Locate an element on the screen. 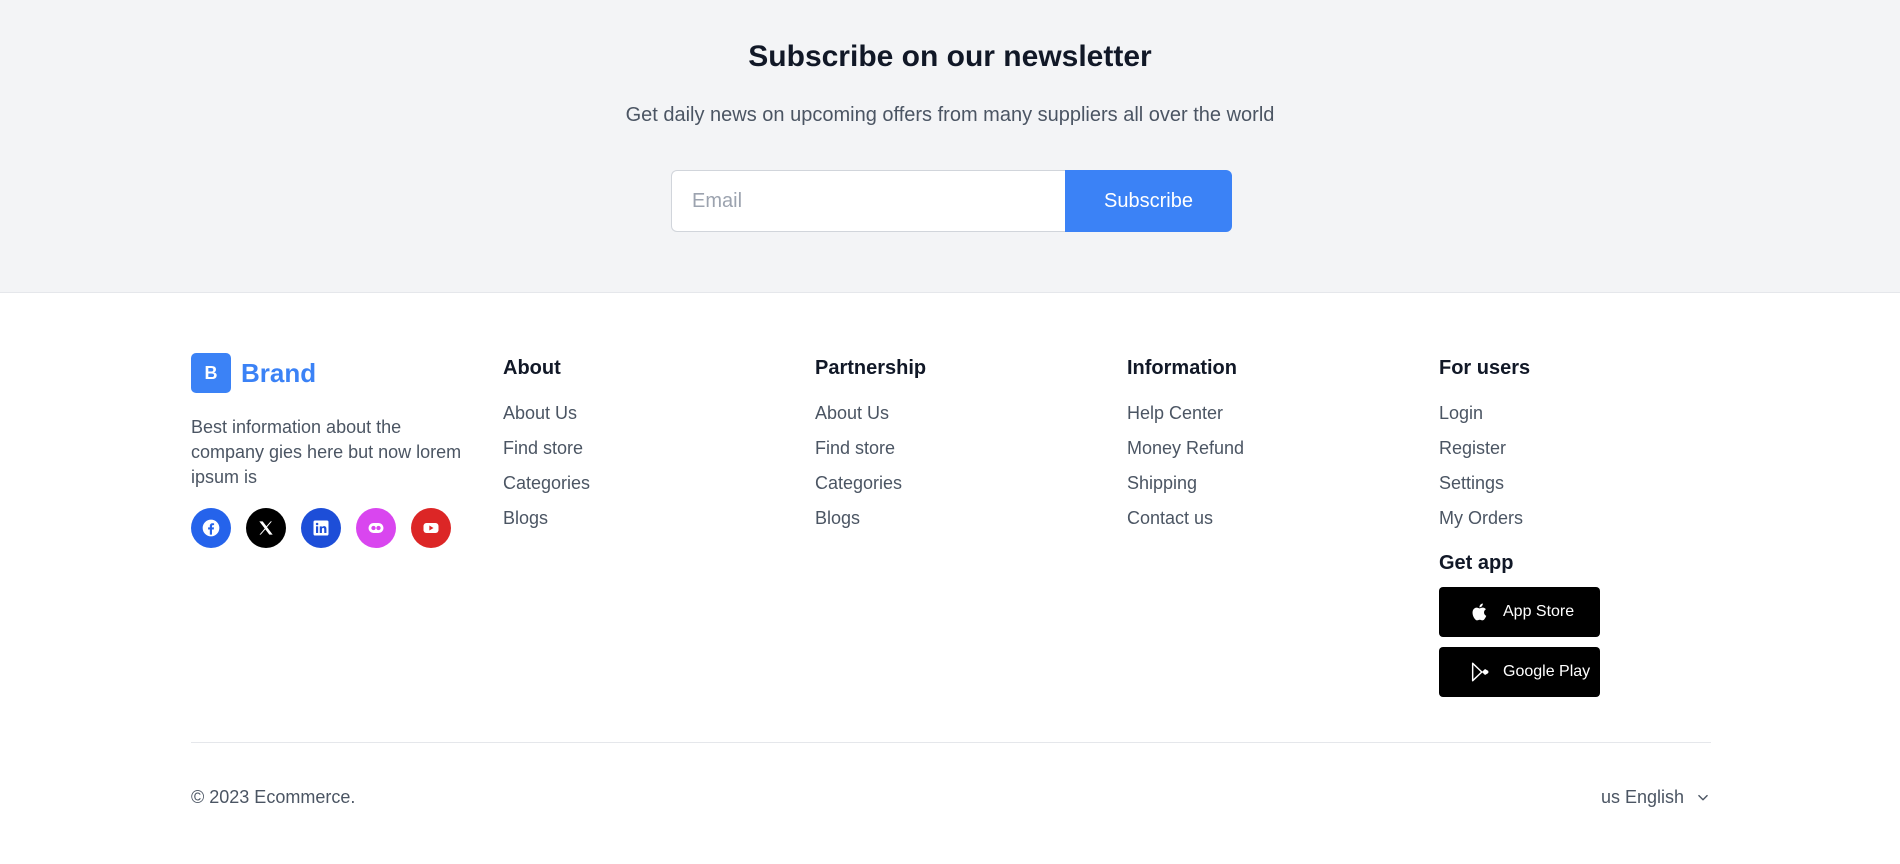 The height and width of the screenshot is (864, 1900). footer-link: Money Refund is located at coordinates (1267, 454).